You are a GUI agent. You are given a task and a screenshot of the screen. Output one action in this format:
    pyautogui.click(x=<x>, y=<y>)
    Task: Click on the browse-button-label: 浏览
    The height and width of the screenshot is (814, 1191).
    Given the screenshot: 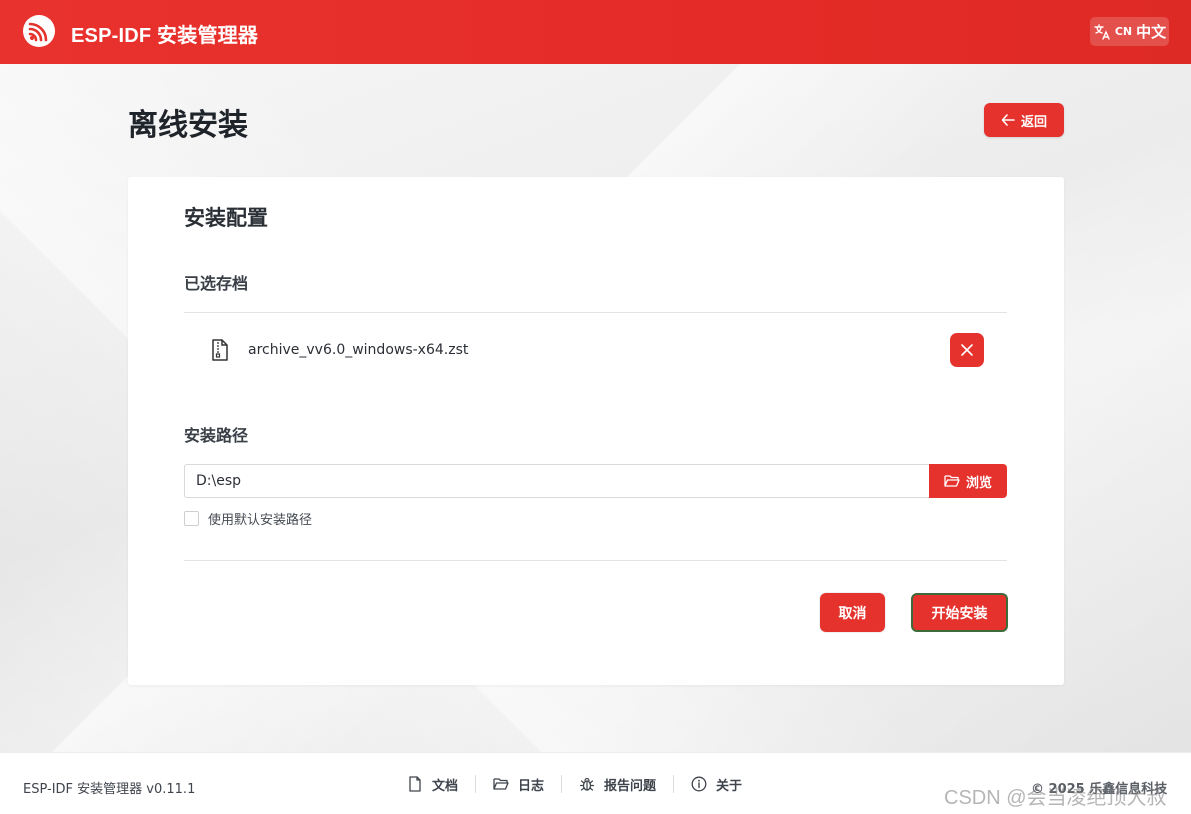 What is the action you would take?
    pyautogui.click(x=978, y=483)
    